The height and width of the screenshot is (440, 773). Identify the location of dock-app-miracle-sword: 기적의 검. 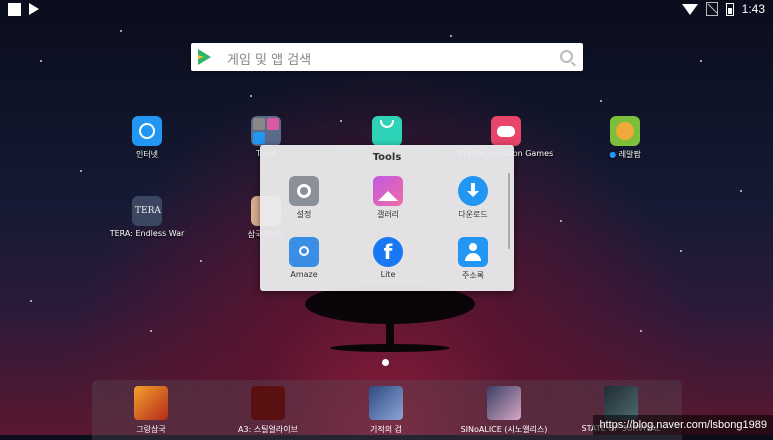
(386, 410).